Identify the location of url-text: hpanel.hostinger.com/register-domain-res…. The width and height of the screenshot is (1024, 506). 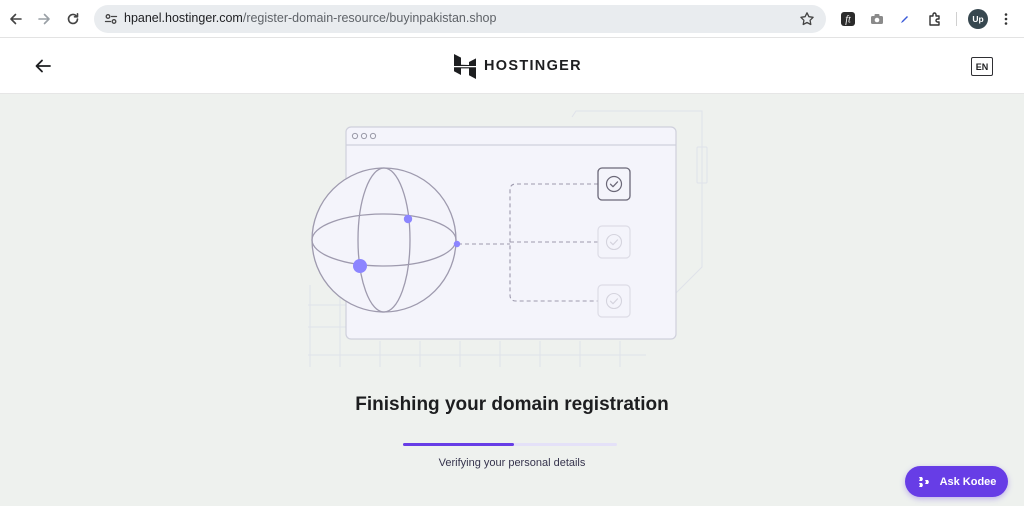
(310, 18).